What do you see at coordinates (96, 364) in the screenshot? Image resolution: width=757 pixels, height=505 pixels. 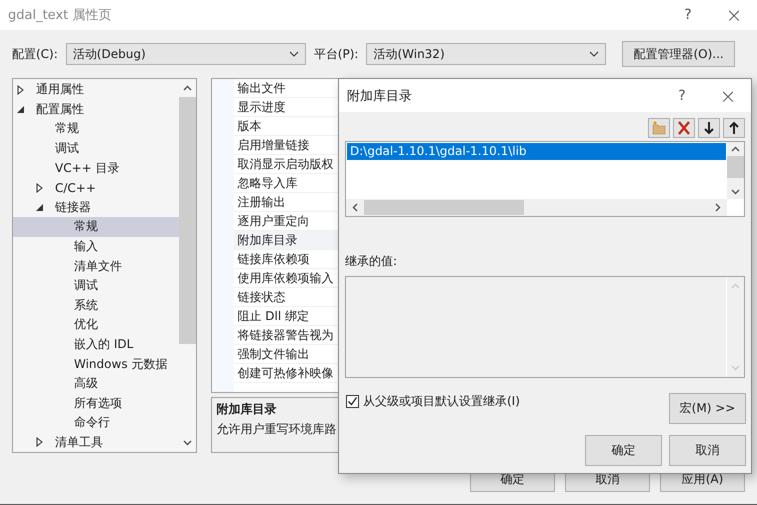 I see `tree-item: Windows 元数据` at bounding box center [96, 364].